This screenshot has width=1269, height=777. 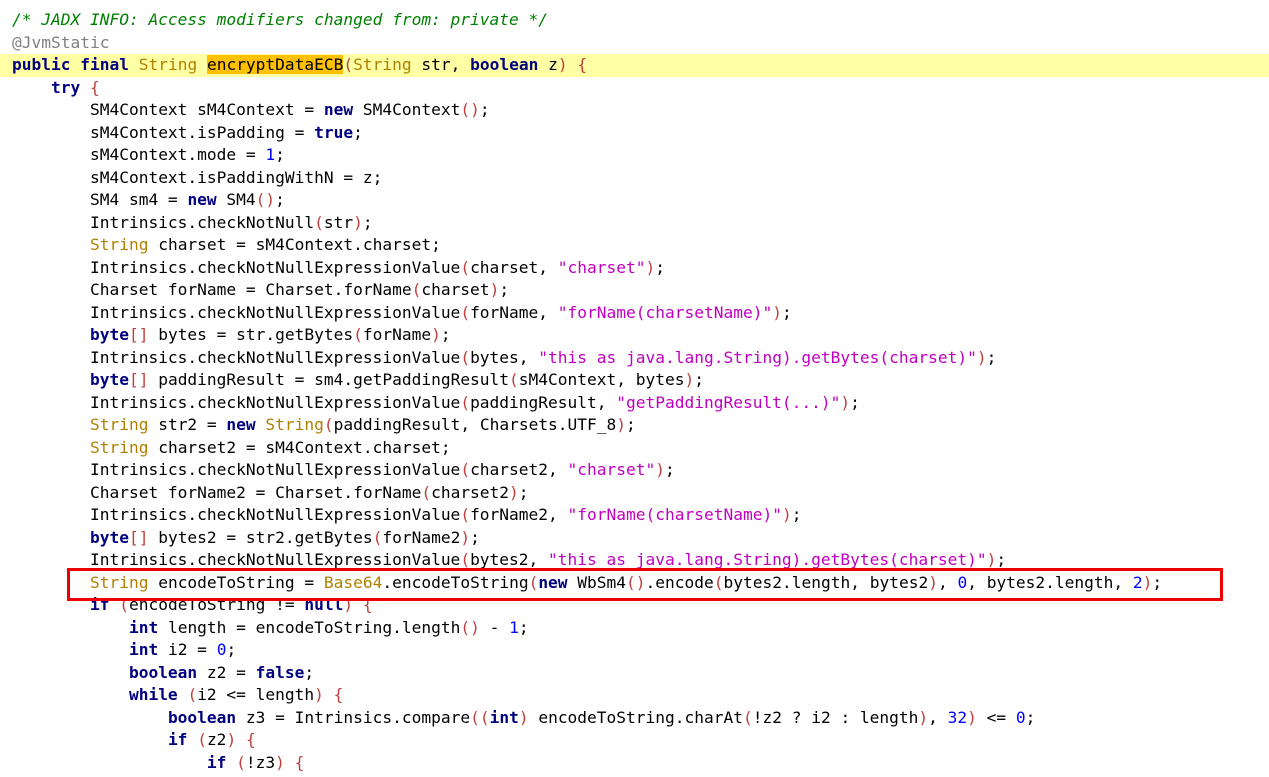 What do you see at coordinates (601, 379) in the screenshot?
I see `code-token-plain: sM4Context, bytes` at bounding box center [601, 379].